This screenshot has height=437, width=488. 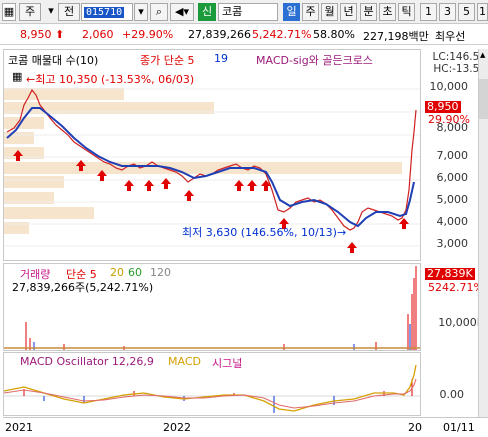 I want to click on turnover-ratio: 58.80%, so click(x=334, y=34).